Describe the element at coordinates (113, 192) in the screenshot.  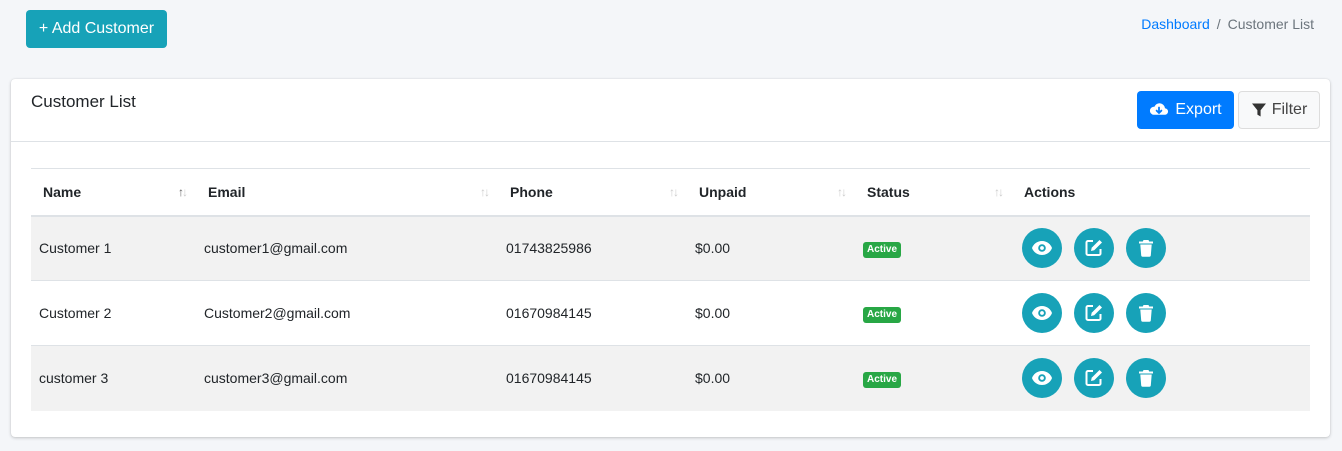
I see `column-header-name: Name ↑↓` at that location.